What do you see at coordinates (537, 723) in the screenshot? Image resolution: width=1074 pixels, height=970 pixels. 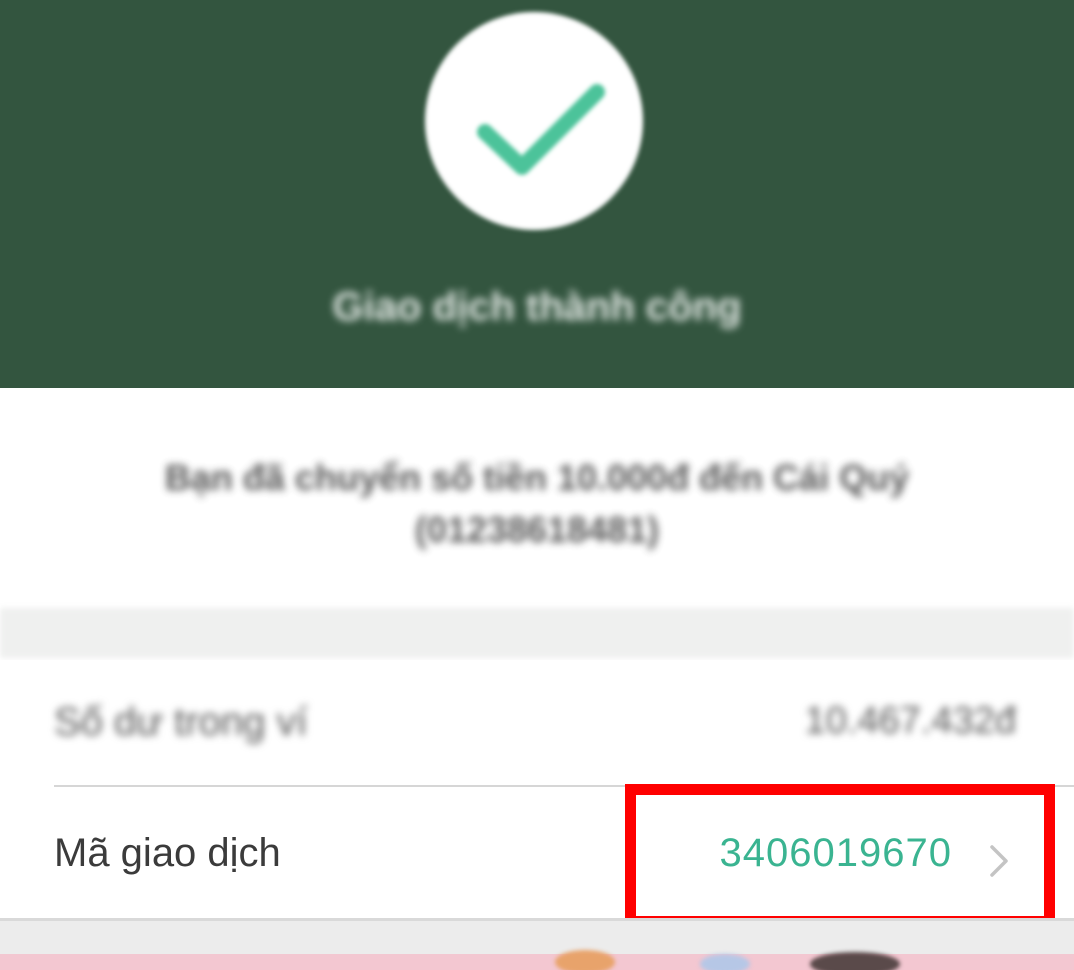 I see `balance-row: Số dư trong ví 10.467.432đ` at bounding box center [537, 723].